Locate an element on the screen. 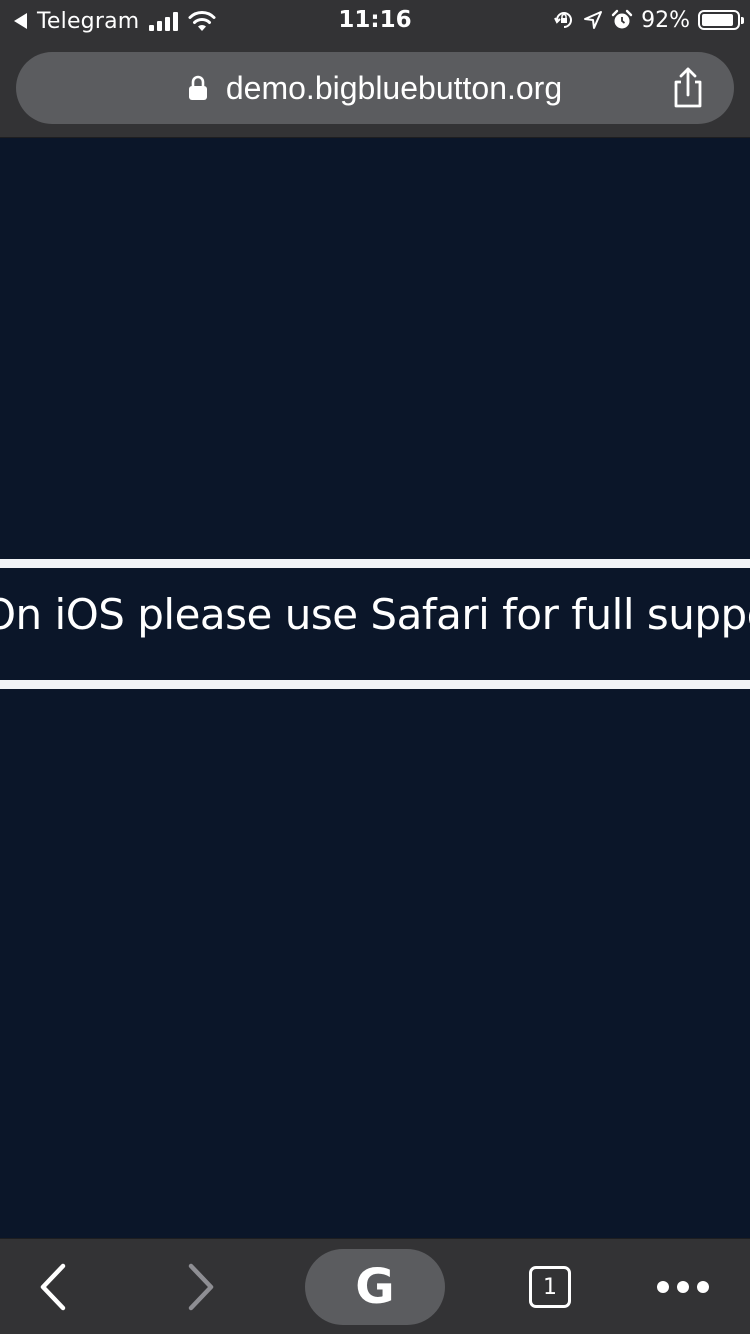  forward-button is located at coordinates (201, 1286).